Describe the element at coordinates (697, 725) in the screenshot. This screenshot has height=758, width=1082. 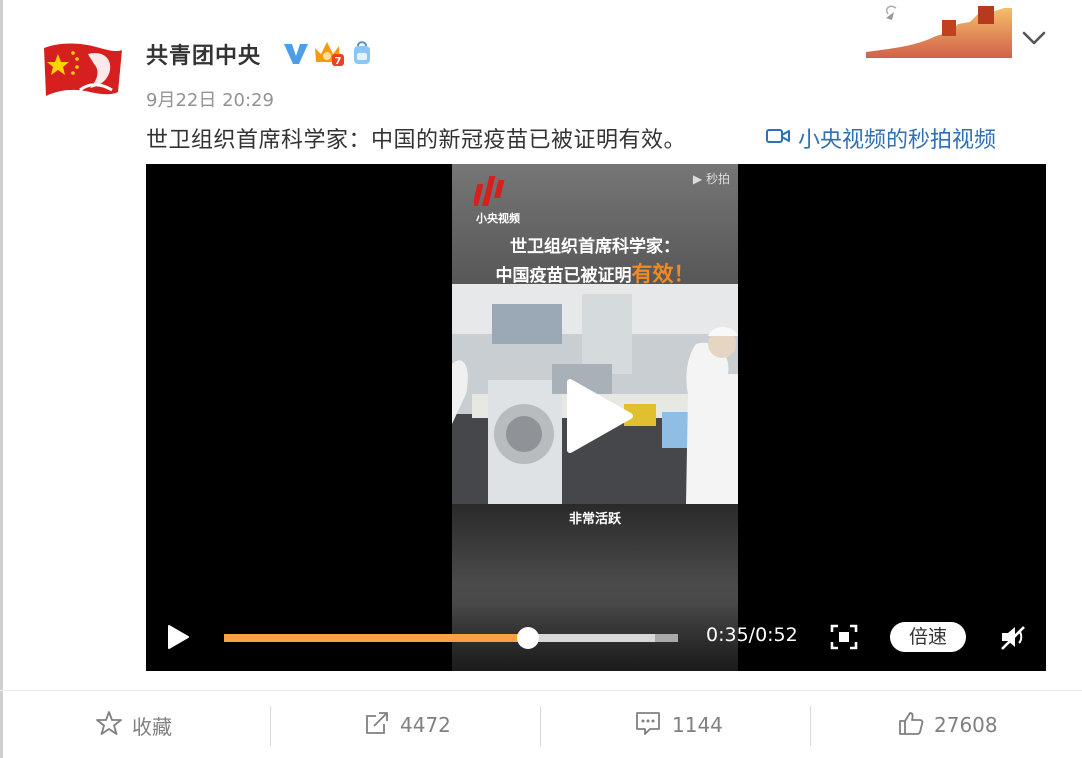
I see `comment-count: 1144` at that location.